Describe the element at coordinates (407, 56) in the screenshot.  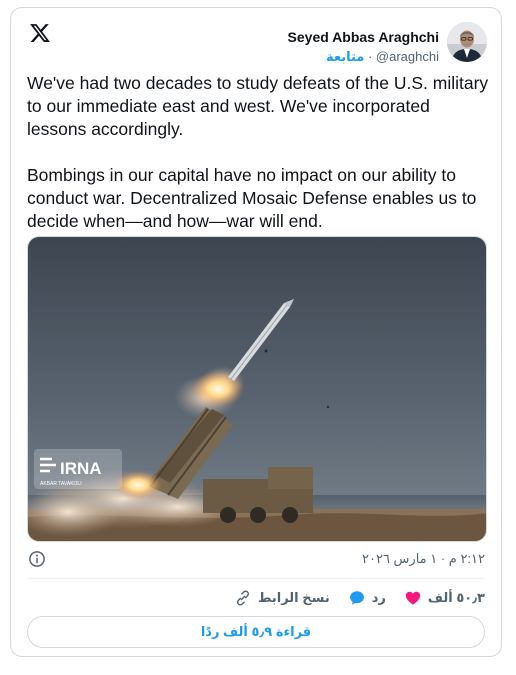
I see `author-handle: @araghchi` at that location.